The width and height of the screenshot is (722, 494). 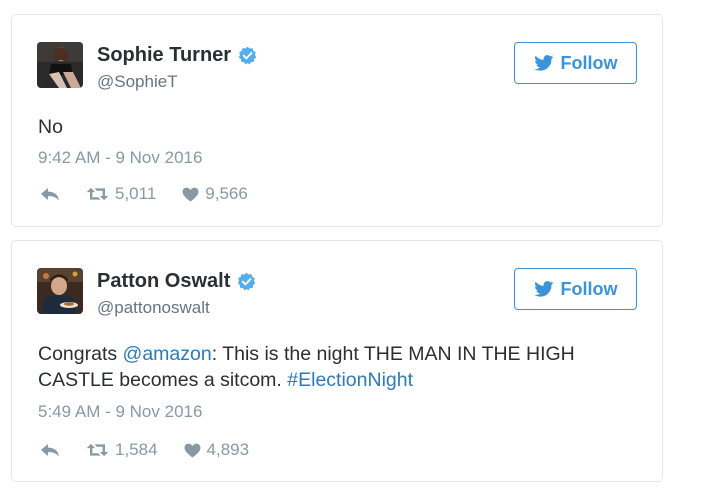 I want to click on retweet-count: 5,011, so click(x=136, y=193).